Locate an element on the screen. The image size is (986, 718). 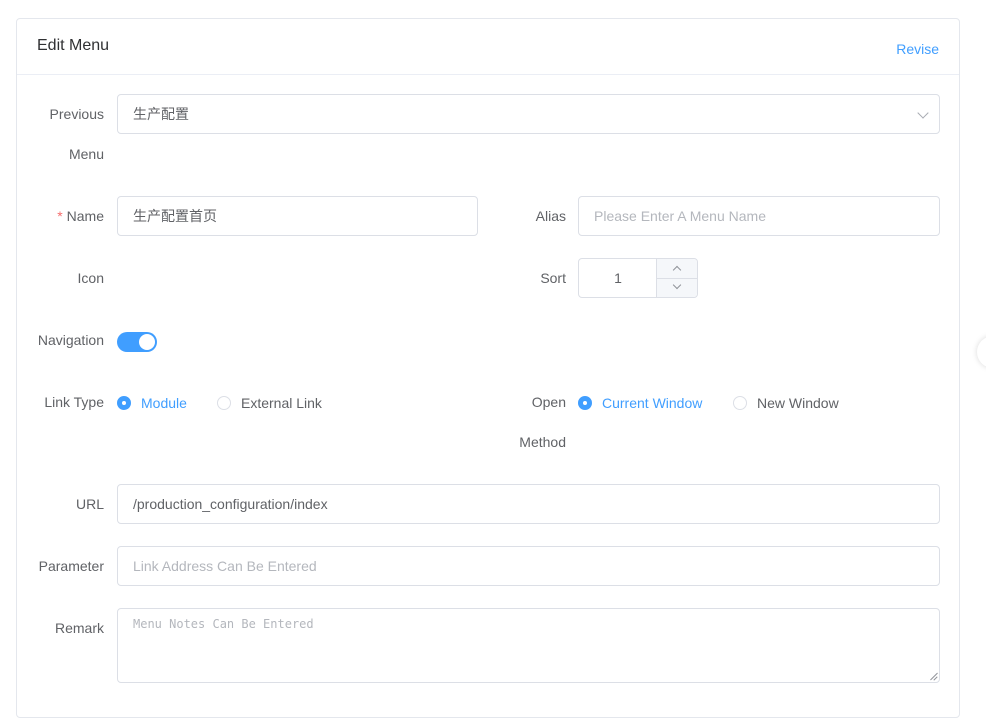
card-header: Edit Menu Revise is located at coordinates (488, 47).